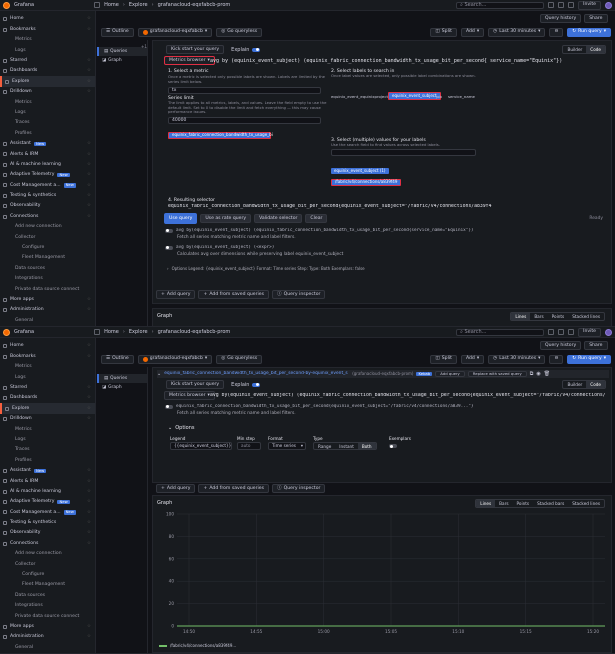 The image size is (615, 654). What do you see at coordinates (175, 32) in the screenshot?
I see `datasource-picker: grafanacloud-eqxfabcb ▾` at bounding box center [175, 32].